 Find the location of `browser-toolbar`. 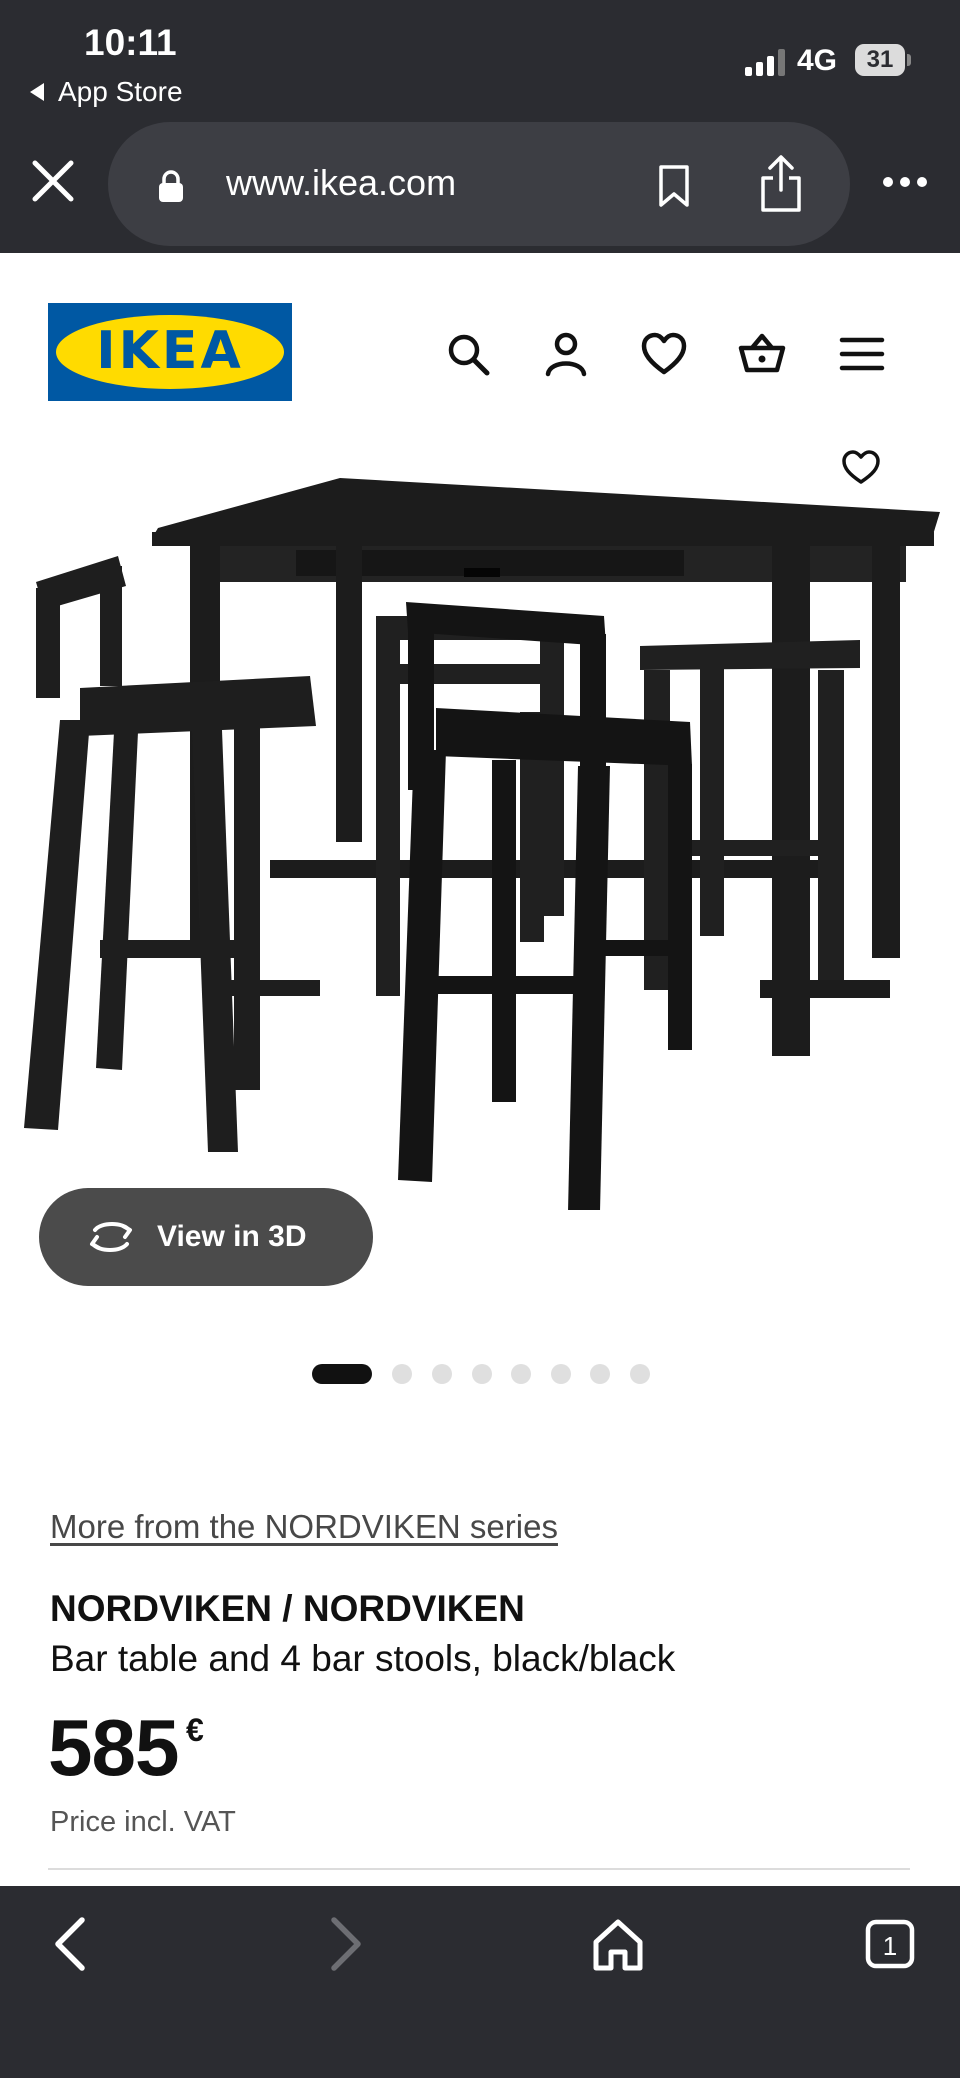

browser-toolbar is located at coordinates (480, 1982).